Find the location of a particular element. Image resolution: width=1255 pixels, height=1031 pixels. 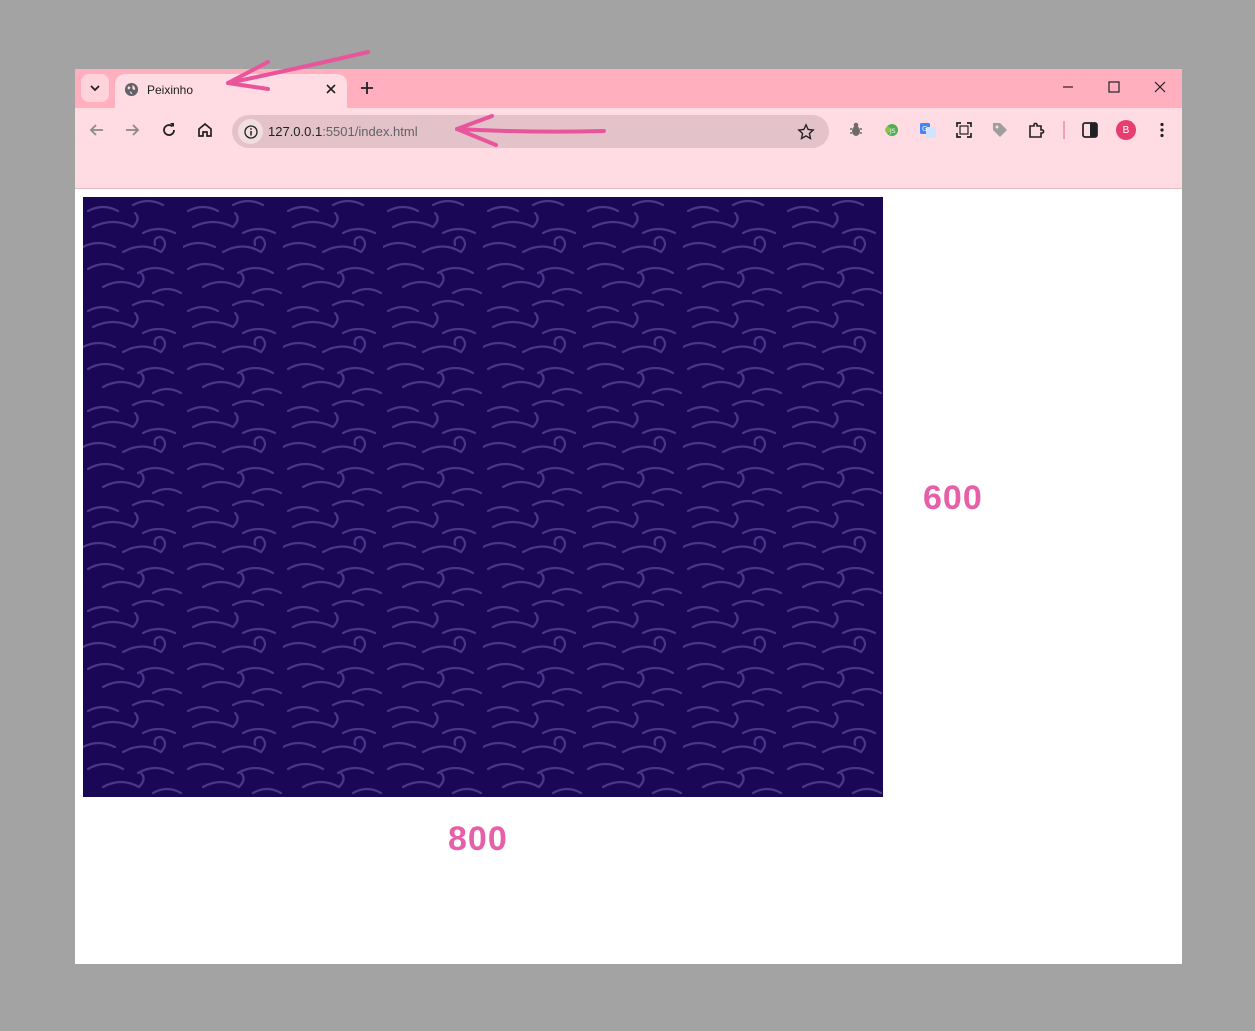

tab-strip: Peixinho is located at coordinates (628, 88).